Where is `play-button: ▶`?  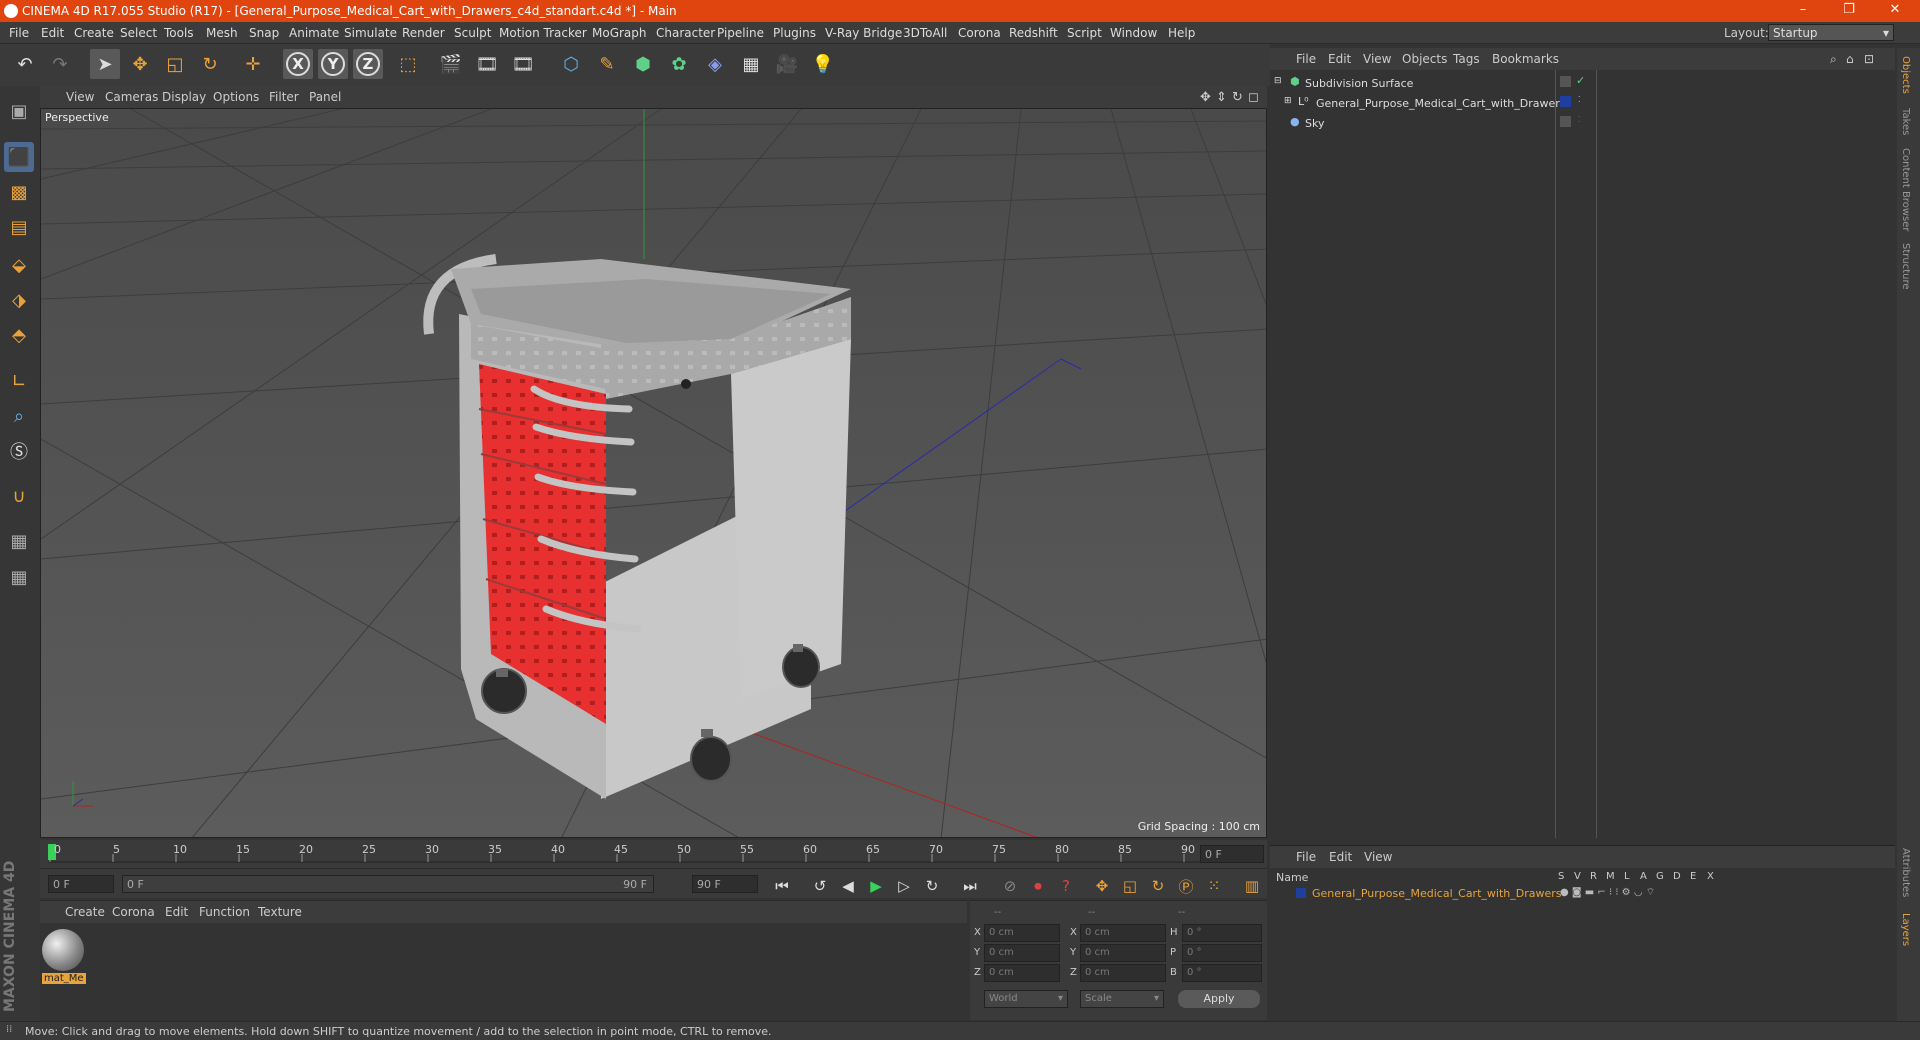
play-button: ▶ is located at coordinates (876, 886).